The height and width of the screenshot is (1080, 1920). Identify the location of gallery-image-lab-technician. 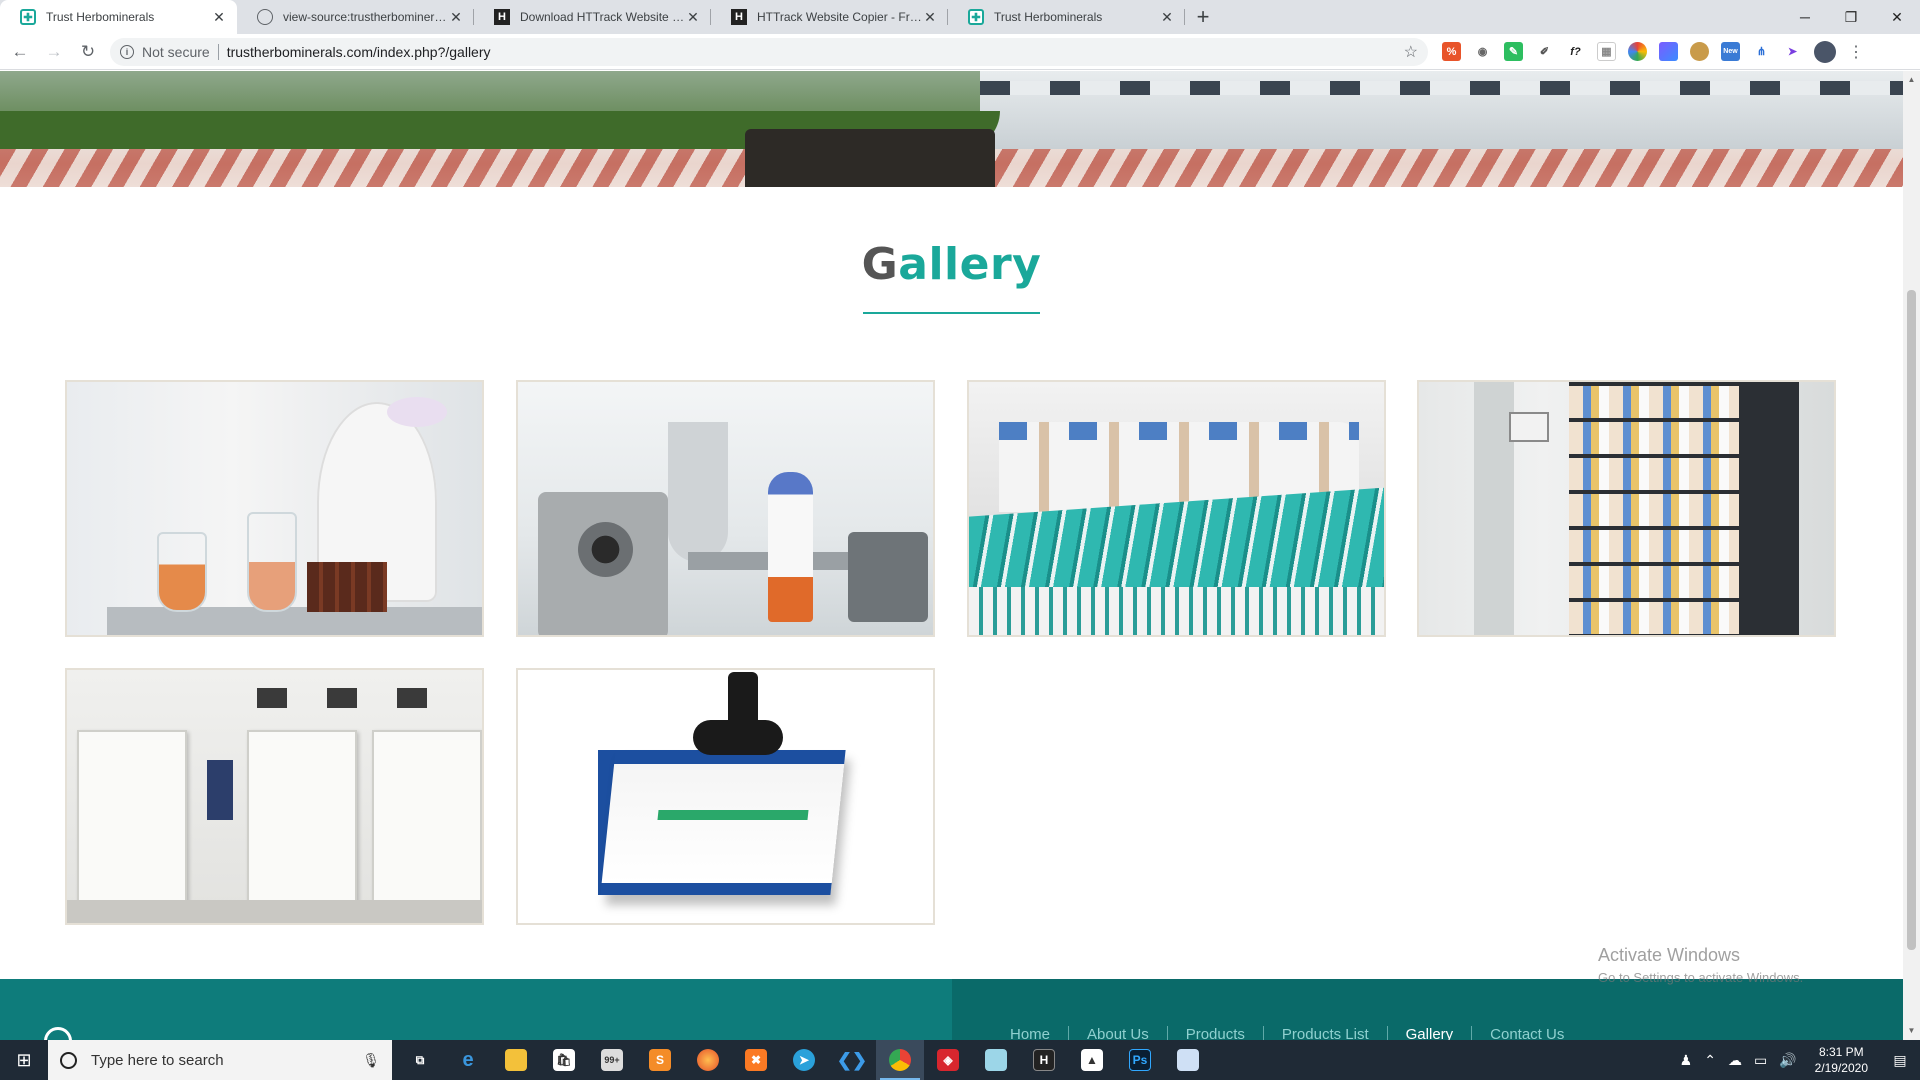
(274, 508).